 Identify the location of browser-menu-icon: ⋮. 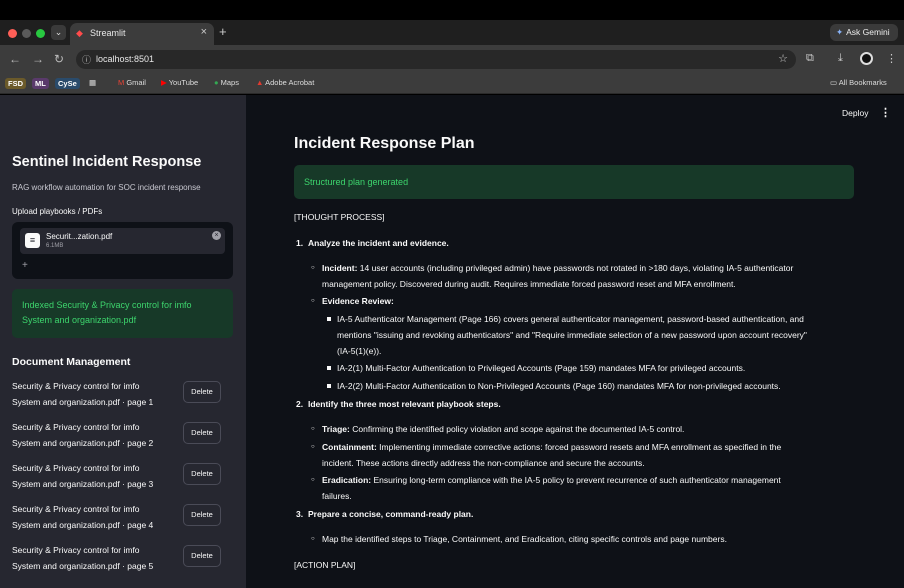
(891, 58).